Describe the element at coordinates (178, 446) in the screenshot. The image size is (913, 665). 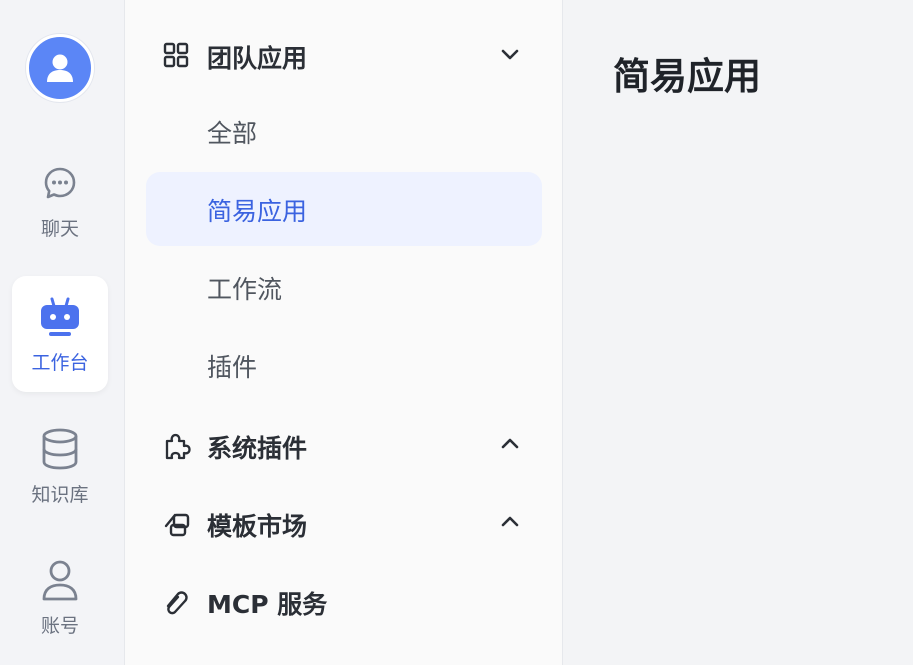
I see `puzzle-icon` at that location.